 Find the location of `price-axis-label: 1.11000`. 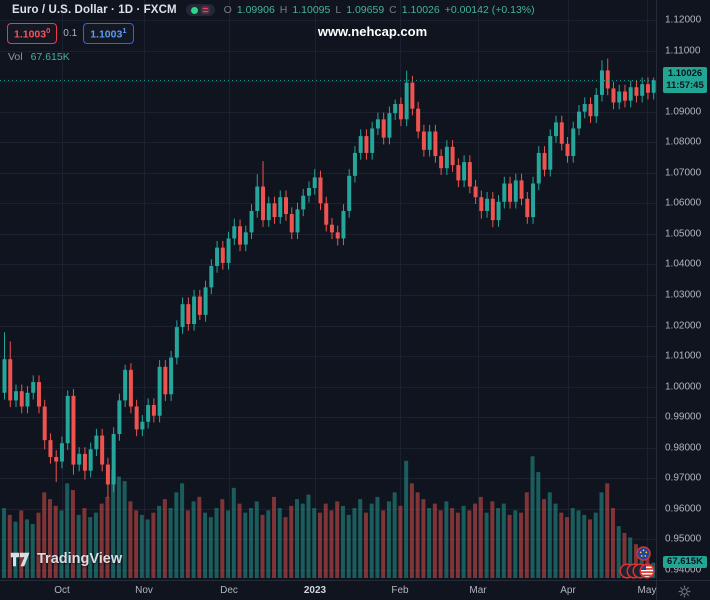

price-axis-label: 1.11000 is located at coordinates (683, 51).